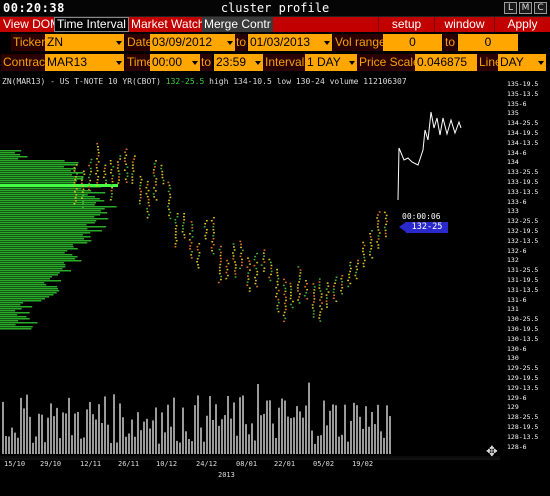 This screenshot has width=550, height=496. Describe the element at coordinates (91, 24) in the screenshot. I see `menu-time-interval: Time Interval` at that location.